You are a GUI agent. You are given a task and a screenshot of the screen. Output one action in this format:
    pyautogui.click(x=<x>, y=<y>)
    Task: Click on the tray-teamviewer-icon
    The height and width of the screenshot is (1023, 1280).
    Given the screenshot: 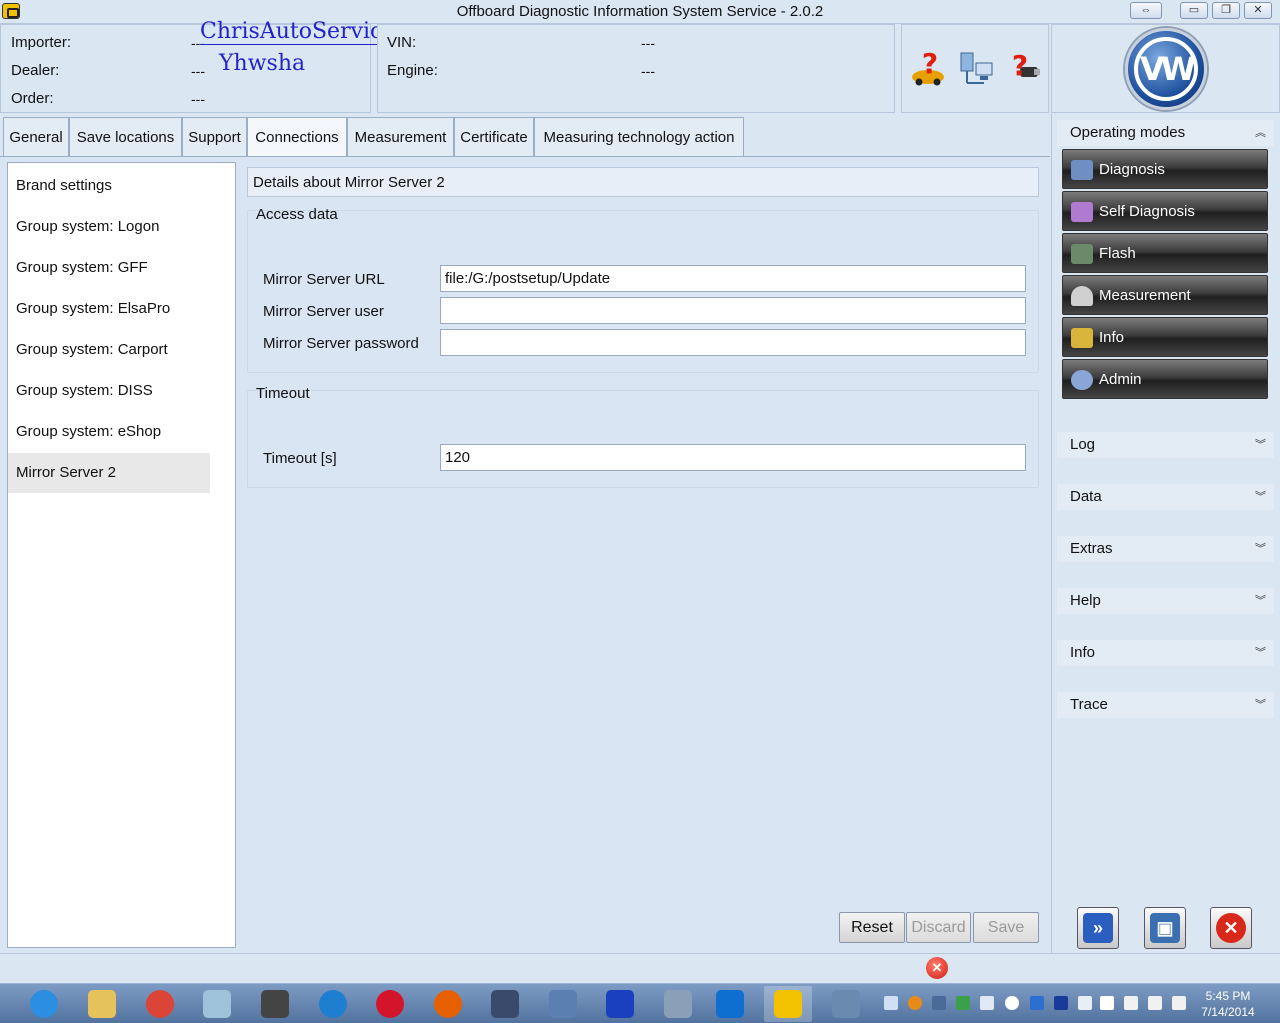 What is the action you would take?
    pyautogui.click(x=1037, y=1003)
    